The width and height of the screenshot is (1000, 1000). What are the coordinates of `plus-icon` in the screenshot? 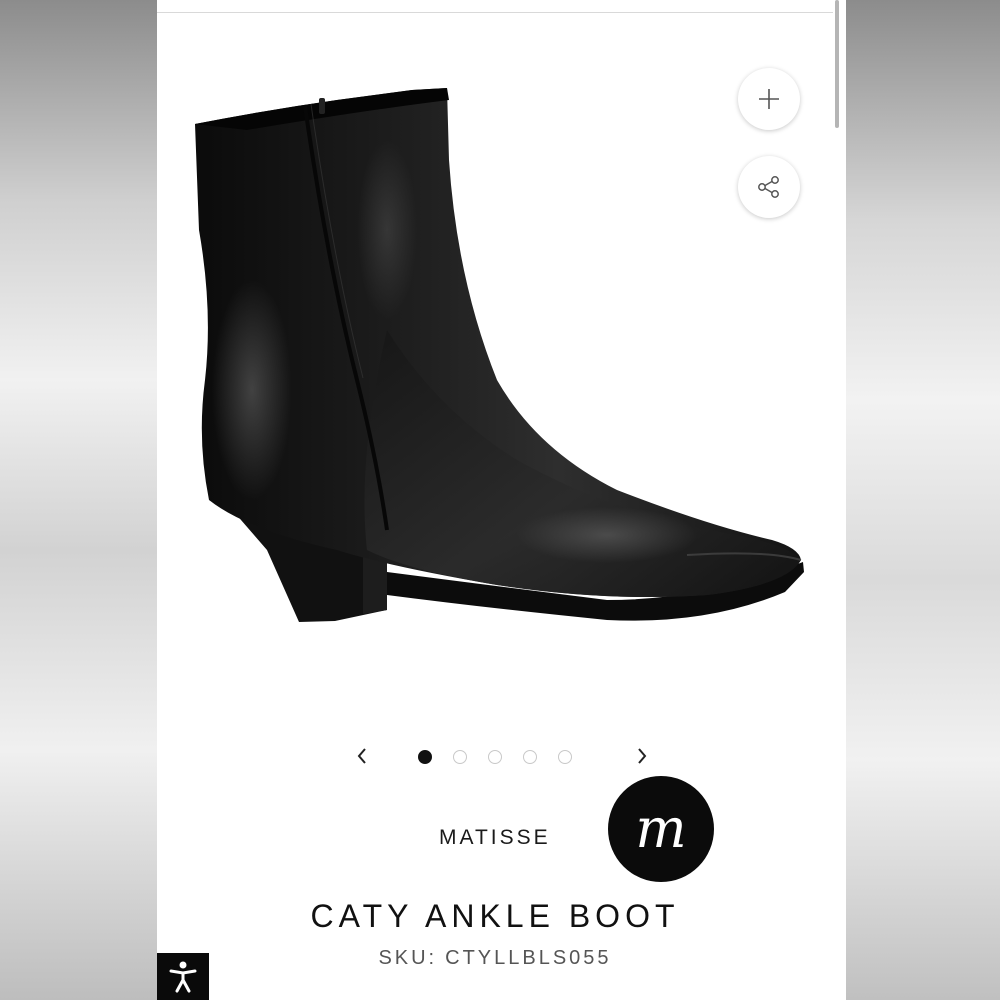 It's located at (769, 99).